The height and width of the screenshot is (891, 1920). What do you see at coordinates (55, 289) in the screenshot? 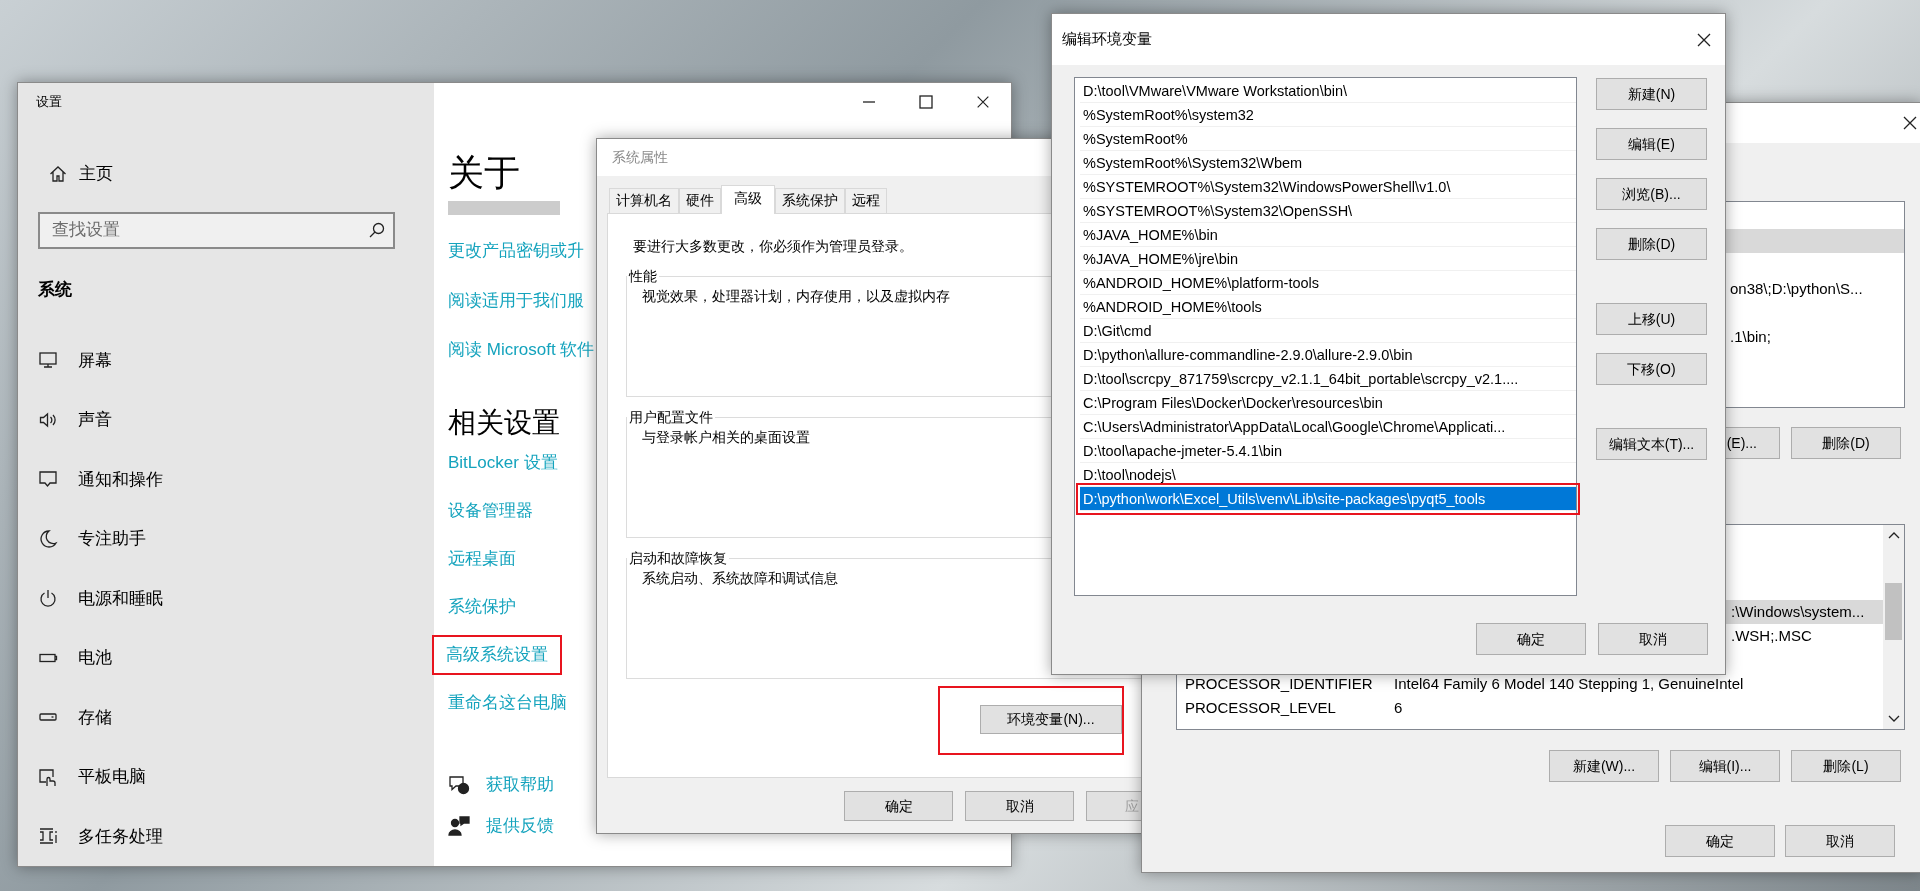
I see `section-heading: 系统` at bounding box center [55, 289].